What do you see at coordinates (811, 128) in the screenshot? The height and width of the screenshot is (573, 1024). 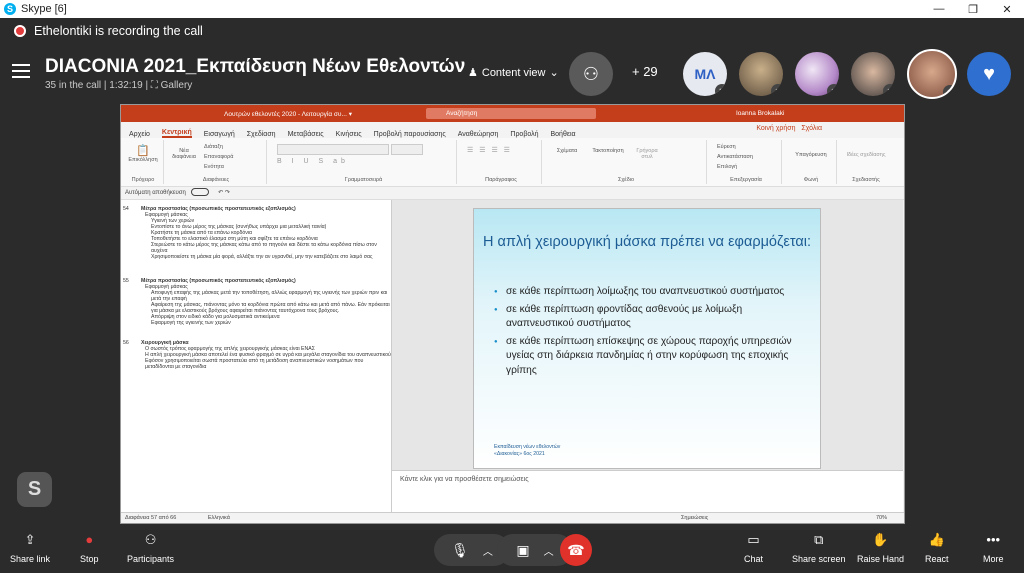 I see `ppt-comments-label: Σχόλια` at bounding box center [811, 128].